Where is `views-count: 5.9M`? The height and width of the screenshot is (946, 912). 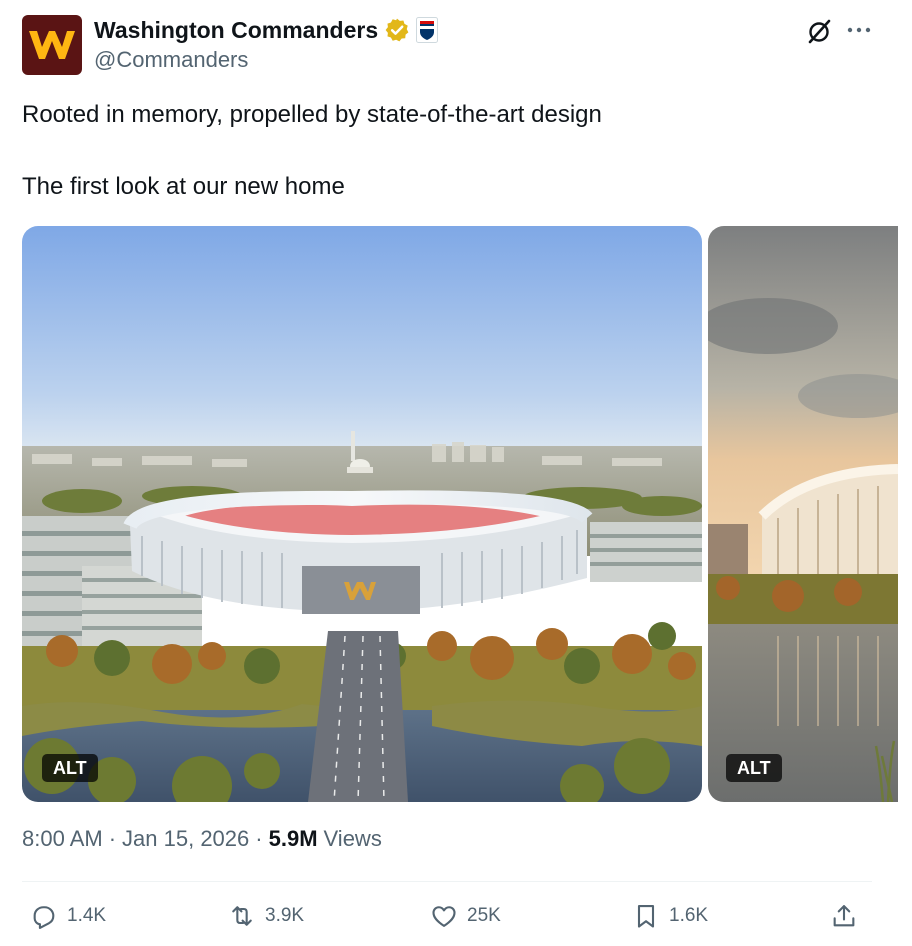 views-count: 5.9M is located at coordinates (293, 839).